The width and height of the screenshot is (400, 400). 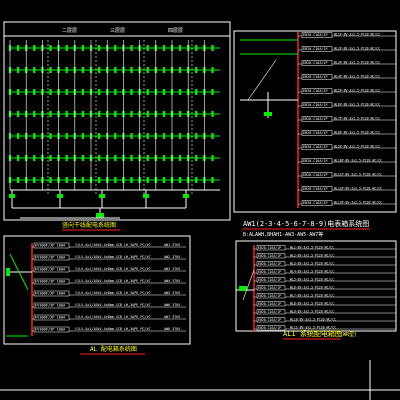 I want to click on aw-circuit-label: WL4P-BV-3x2.5-PC20 WC/CC, so click(x=357, y=77).